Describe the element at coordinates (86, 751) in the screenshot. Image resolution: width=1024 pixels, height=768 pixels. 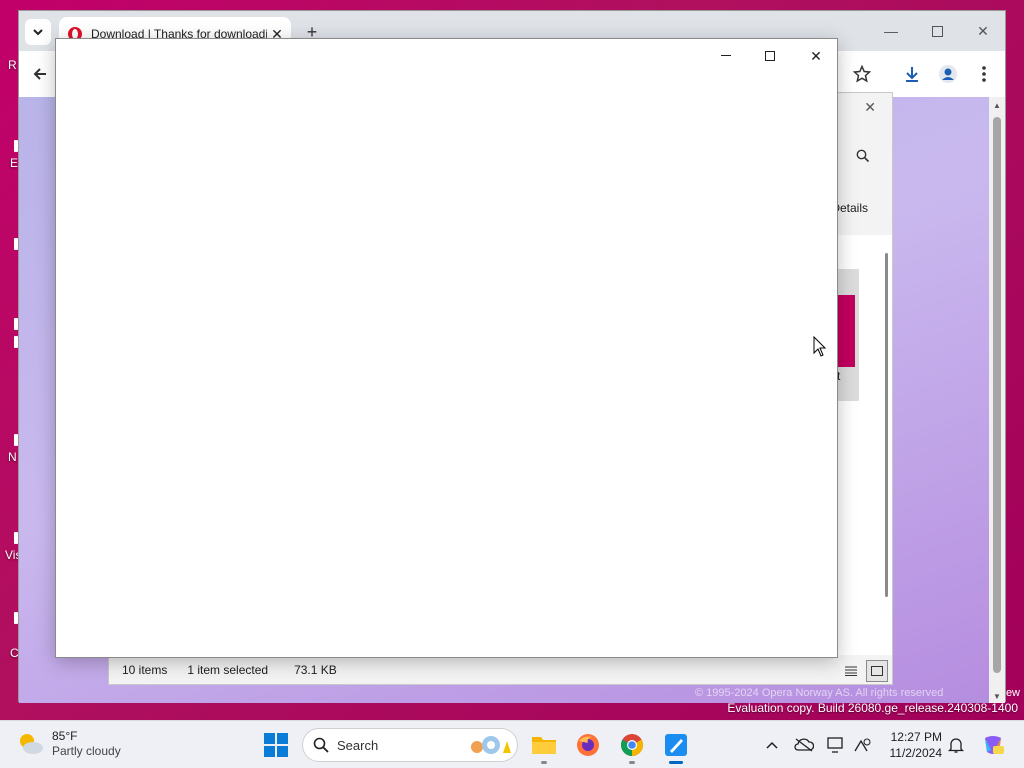
I see `weather-desc: Partly cloudy` at that location.